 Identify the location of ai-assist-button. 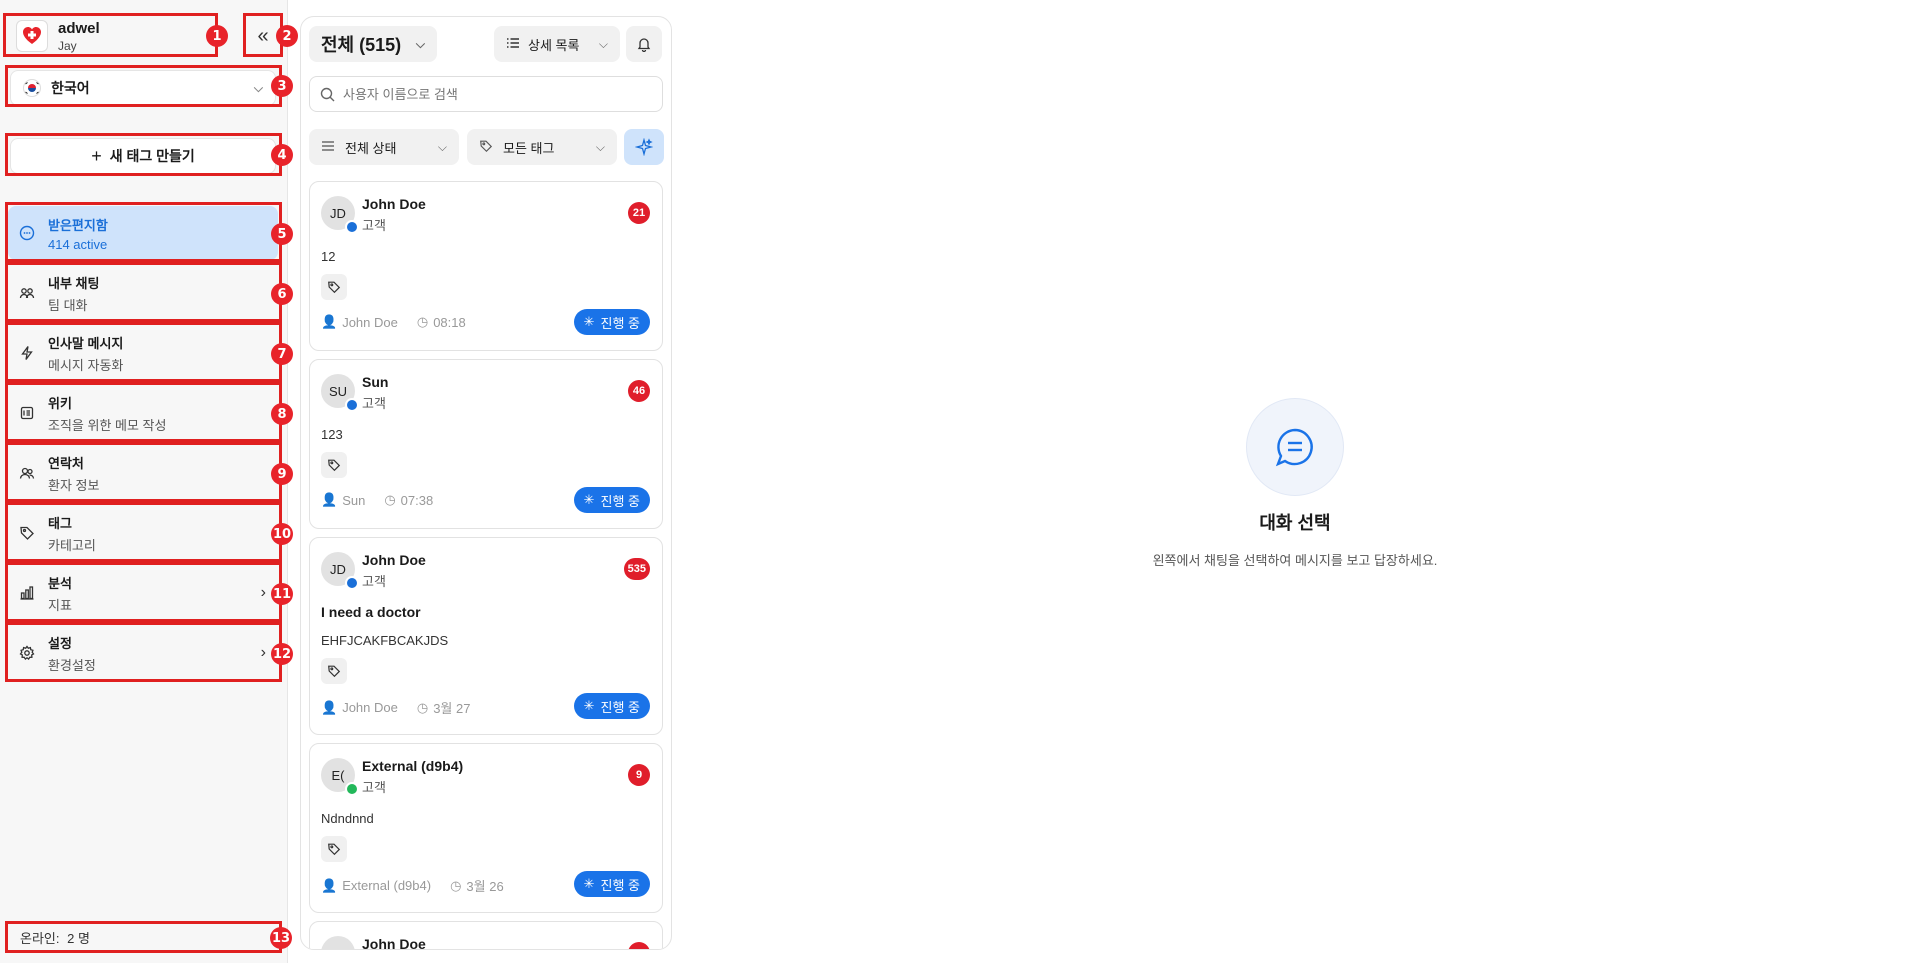
(644, 147).